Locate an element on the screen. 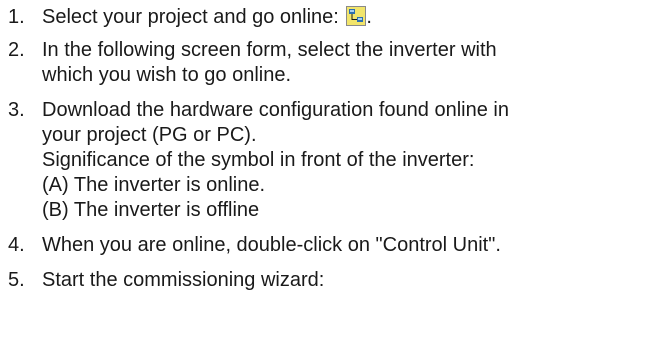 Image resolution: width=665 pixels, height=353 pixels. step-3-line-2: your project (PG or PC). is located at coordinates (149, 135).